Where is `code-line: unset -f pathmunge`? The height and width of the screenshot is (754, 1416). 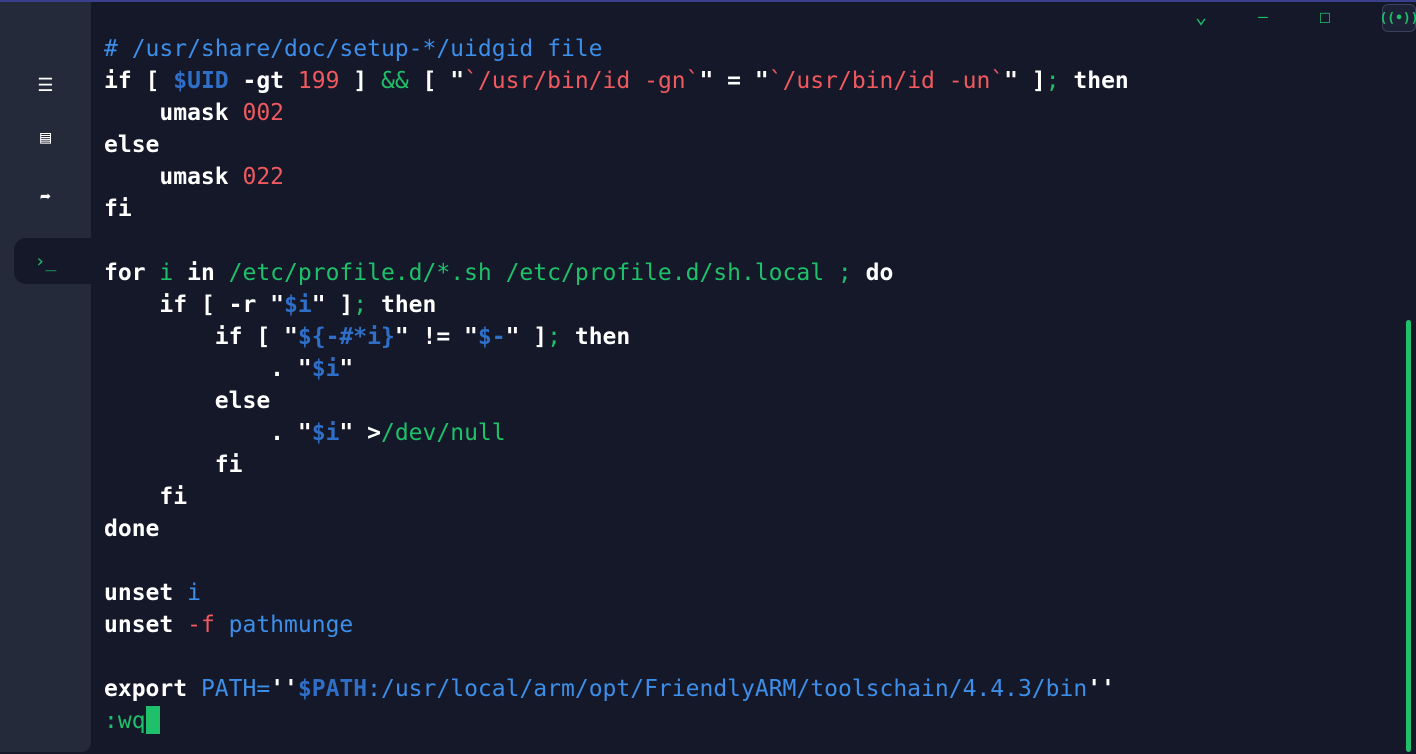 code-line: unset -f pathmunge is located at coordinates (616, 625).